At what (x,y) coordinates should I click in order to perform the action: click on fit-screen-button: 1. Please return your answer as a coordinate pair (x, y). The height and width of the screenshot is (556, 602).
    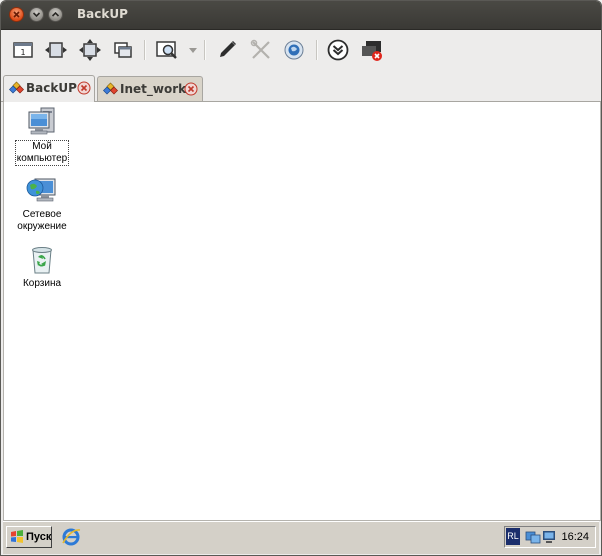
    Looking at the image, I should click on (23, 50).